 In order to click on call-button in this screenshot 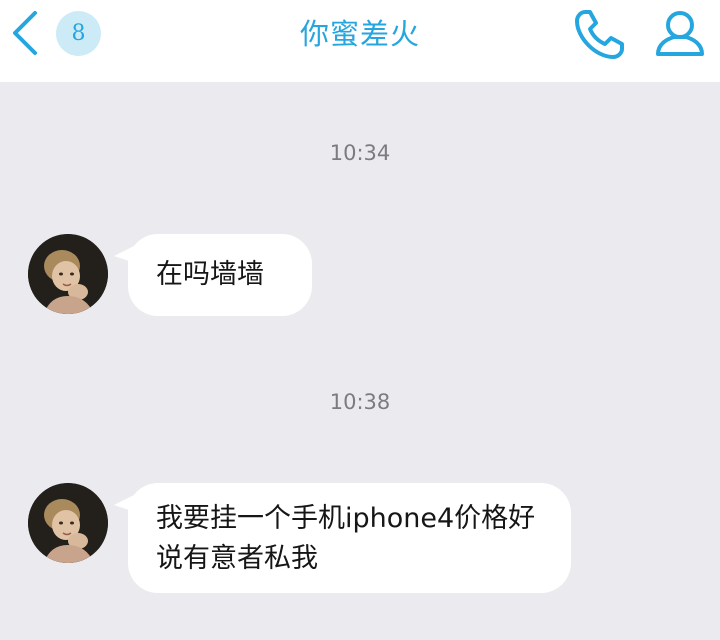, I will do `click(600, 34)`.